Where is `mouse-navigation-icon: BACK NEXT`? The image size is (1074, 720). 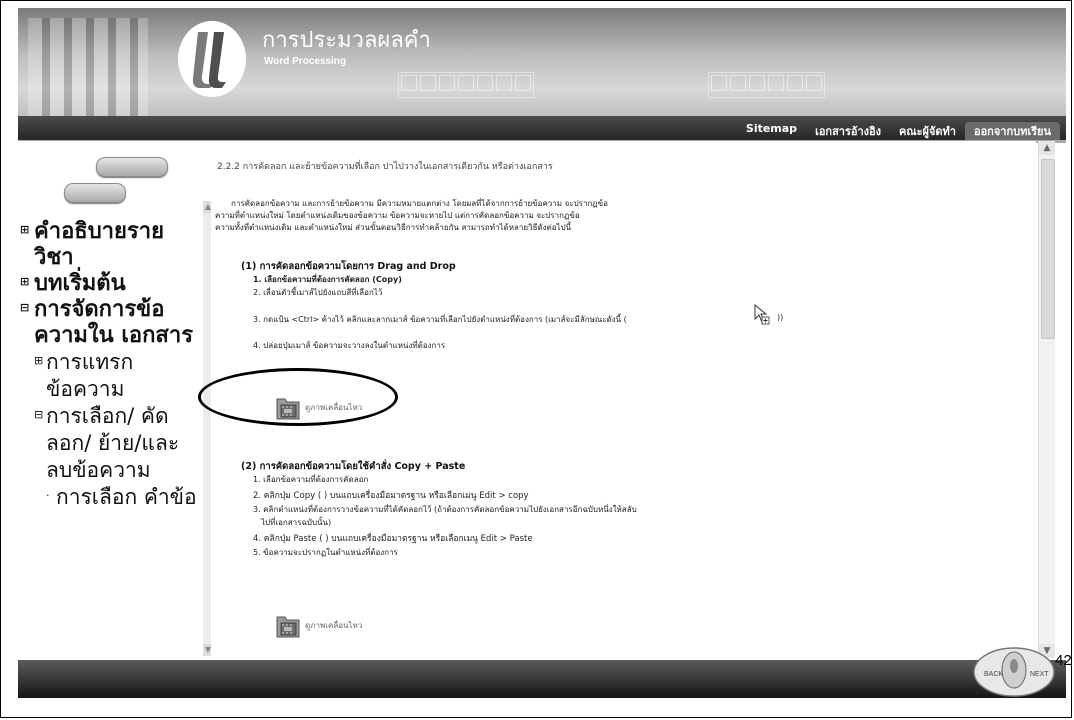
mouse-navigation-icon: BACK NEXT is located at coordinates (1014, 672).